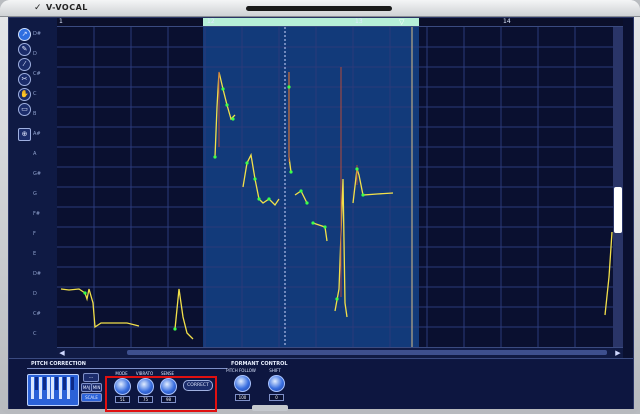  I want to click on bottom-grip, so click(270, 408).